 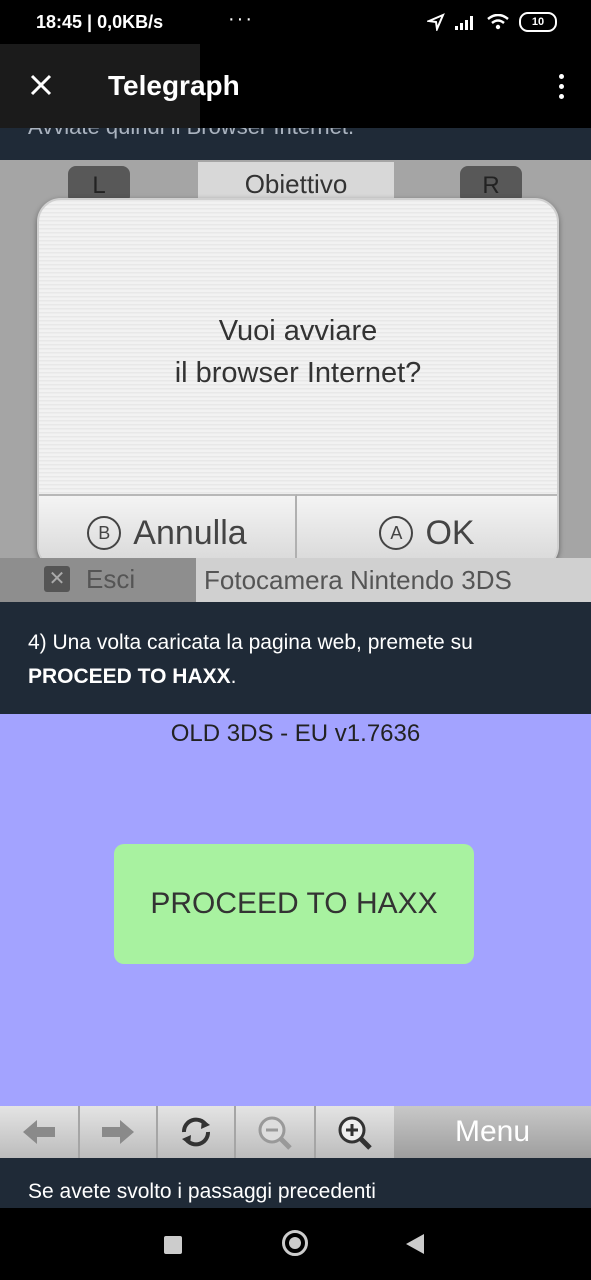 I want to click on cut-text-line: Avviate quindi il Browser Internet., so click(x=295, y=144).